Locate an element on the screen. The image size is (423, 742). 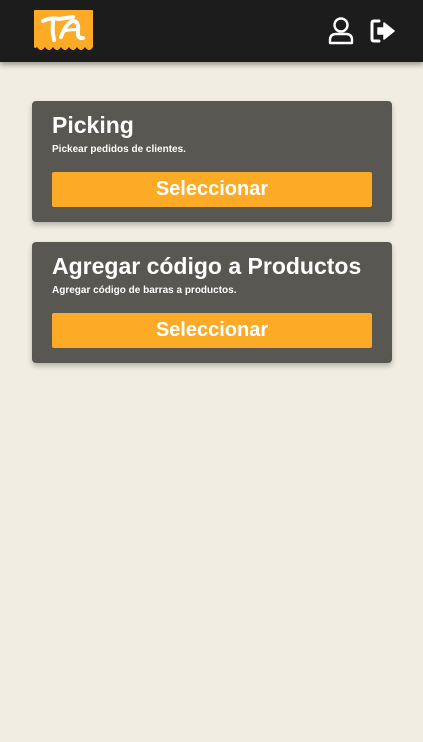
user-icon is located at coordinates (341, 31).